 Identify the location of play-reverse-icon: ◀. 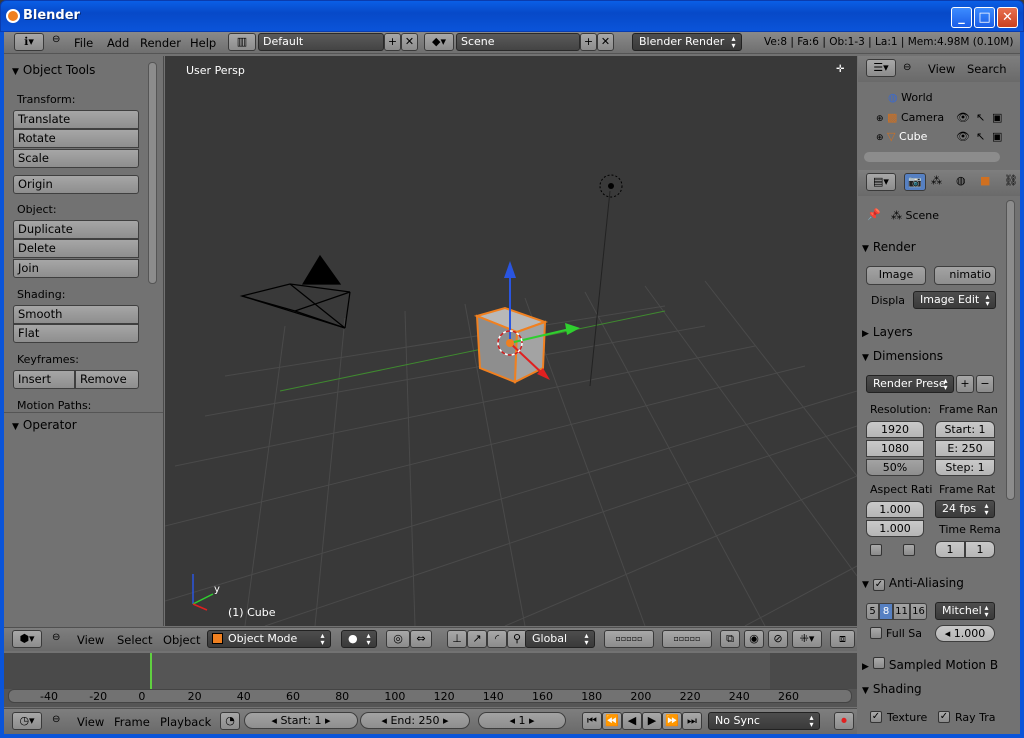
(632, 721).